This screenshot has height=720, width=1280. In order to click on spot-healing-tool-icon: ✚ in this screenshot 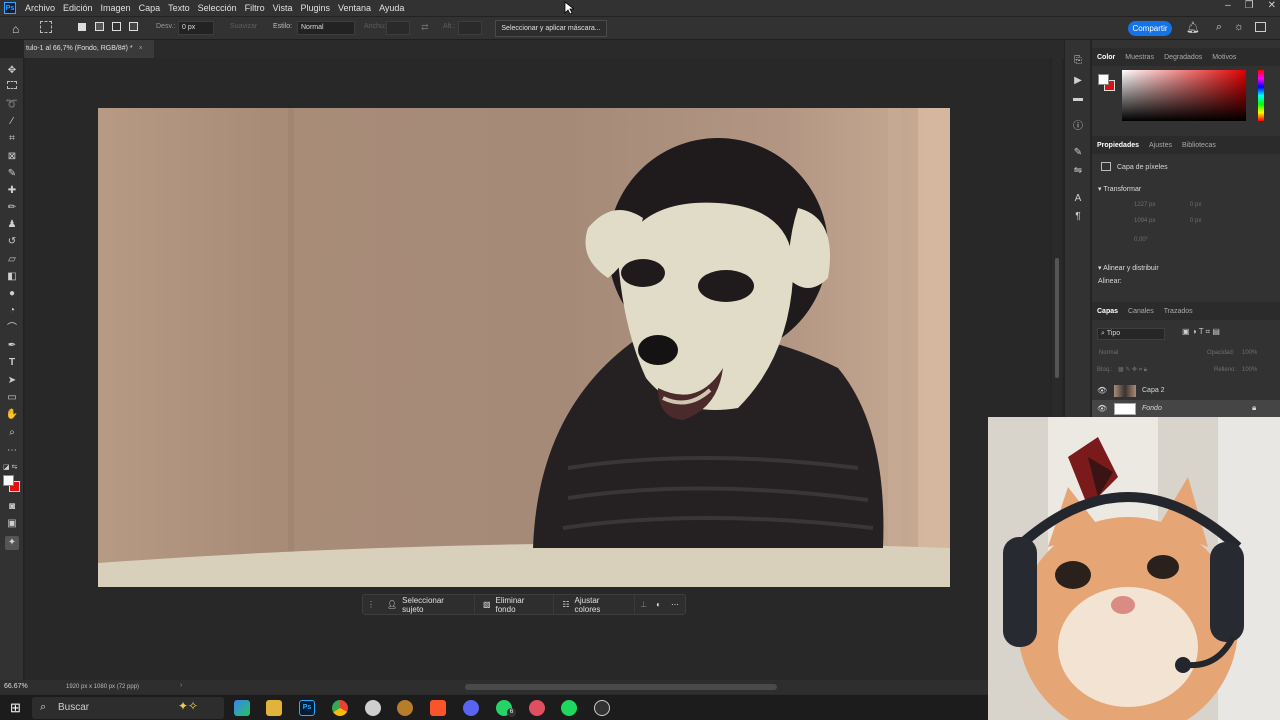, I will do `click(12, 191)`.